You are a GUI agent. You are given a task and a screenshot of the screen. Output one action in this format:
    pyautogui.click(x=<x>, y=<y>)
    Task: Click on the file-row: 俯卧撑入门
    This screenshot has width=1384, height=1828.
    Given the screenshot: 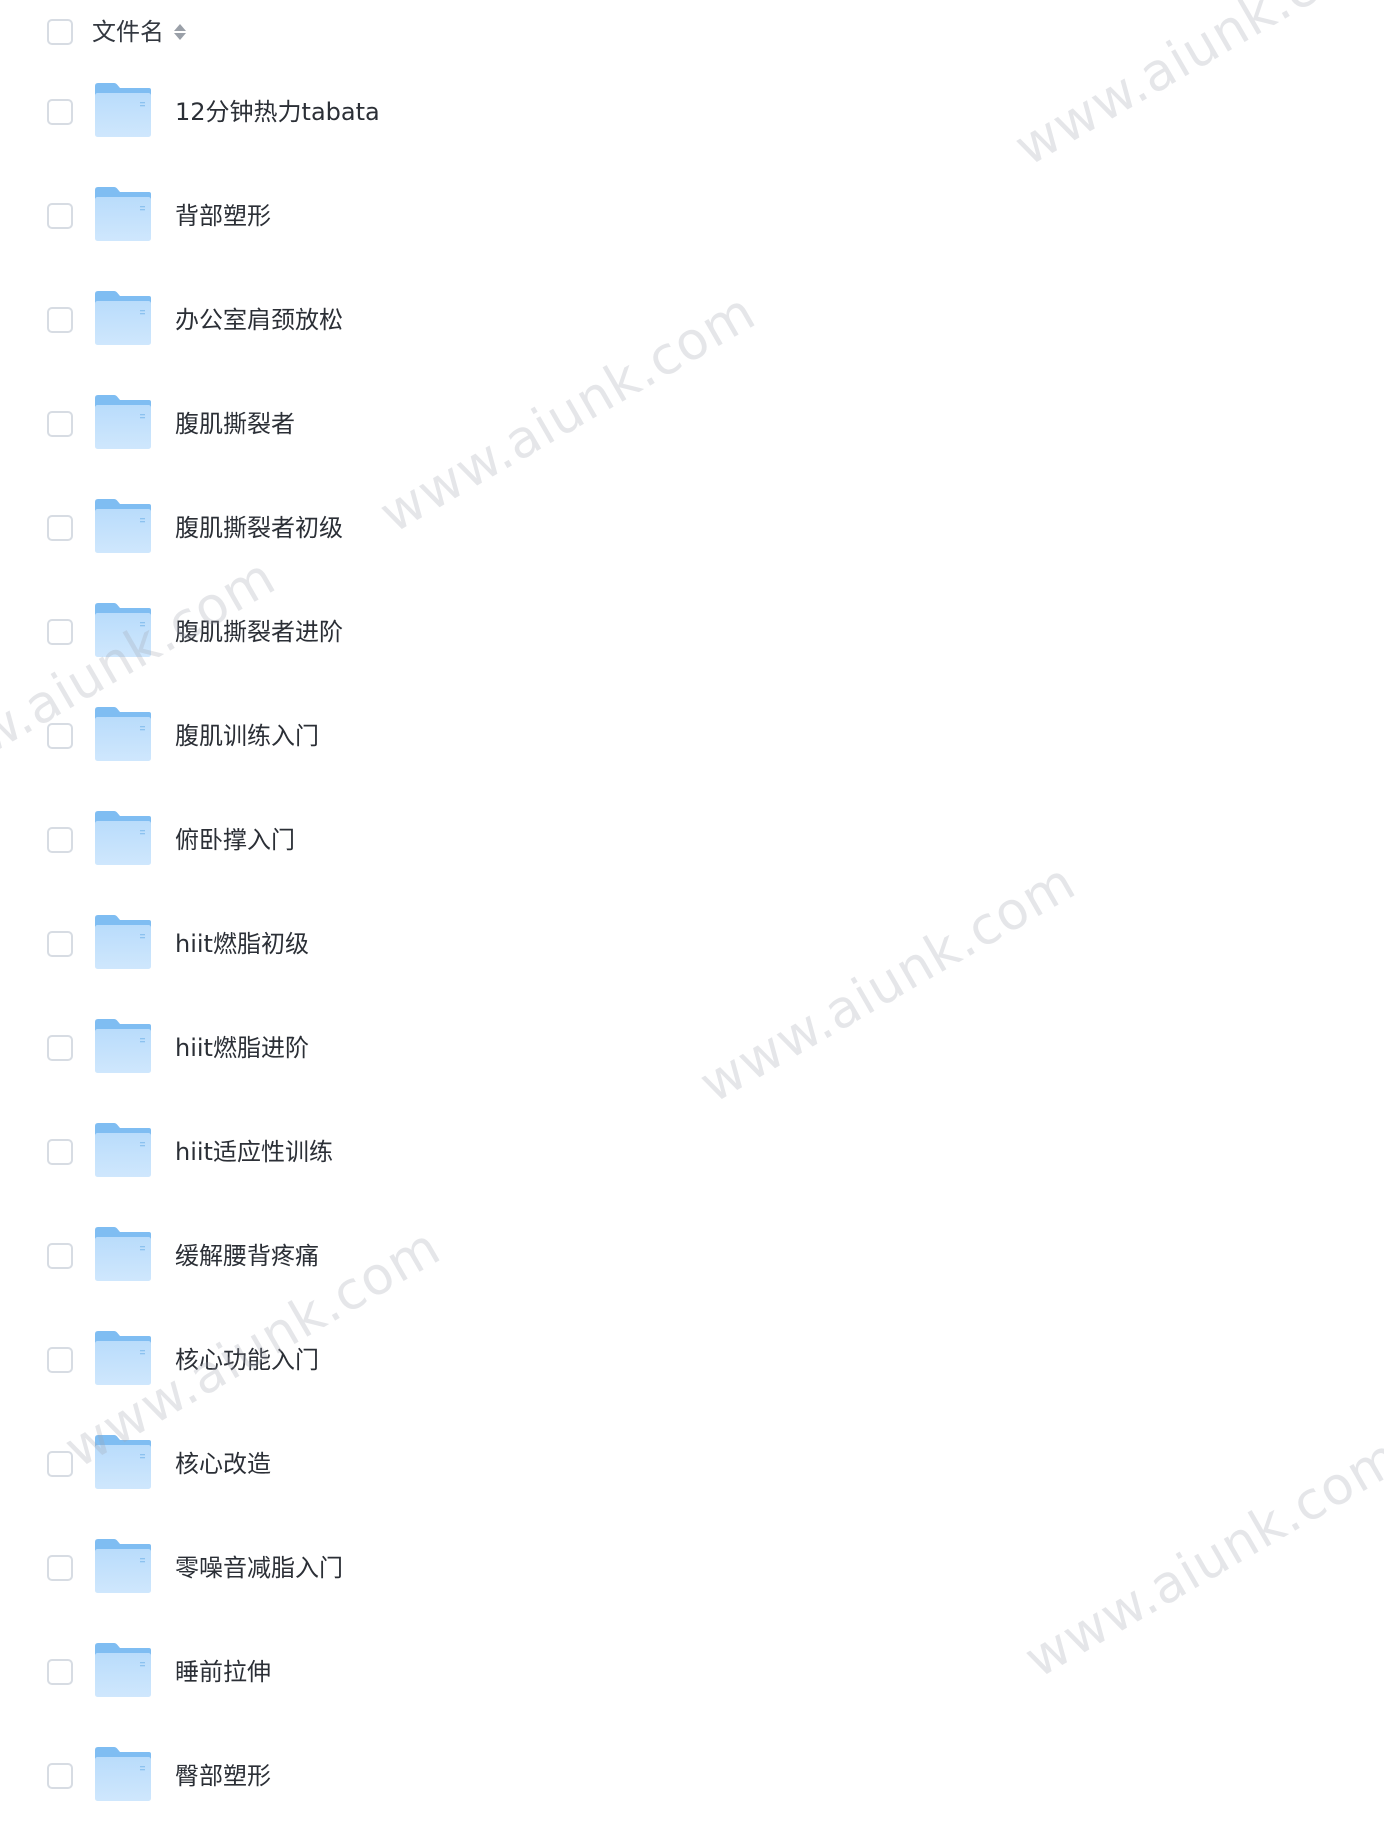 What is the action you would take?
    pyautogui.click(x=692, y=840)
    